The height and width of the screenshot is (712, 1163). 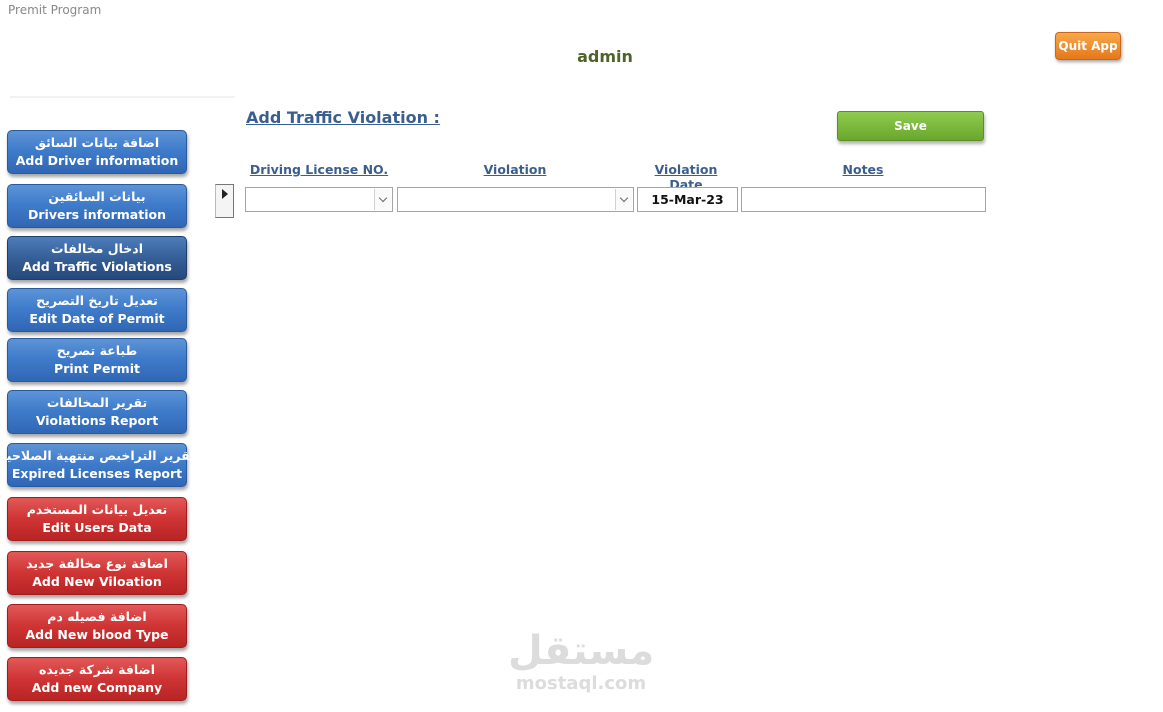 I want to click on nav-label-arabic: اضافة فصيله دم, so click(x=97, y=616).